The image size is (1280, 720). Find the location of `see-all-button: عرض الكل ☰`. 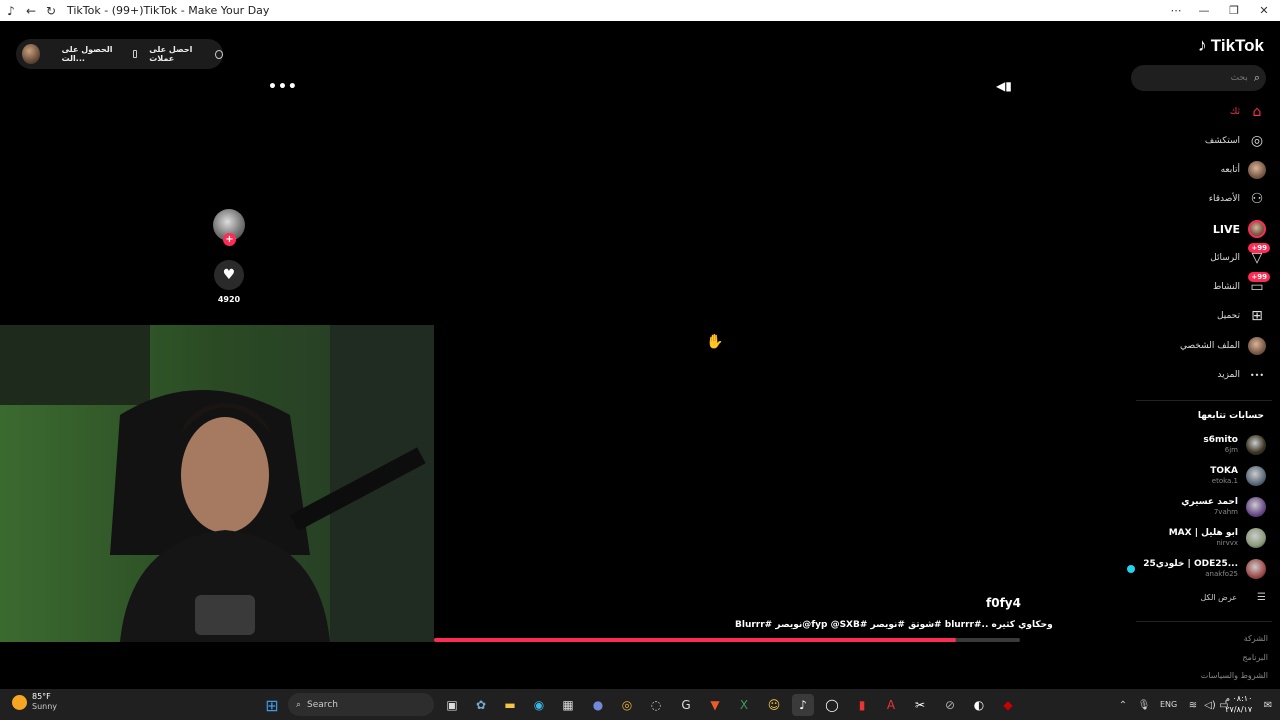

see-all-button: عرض الكل ☰ is located at coordinates (1233, 597).